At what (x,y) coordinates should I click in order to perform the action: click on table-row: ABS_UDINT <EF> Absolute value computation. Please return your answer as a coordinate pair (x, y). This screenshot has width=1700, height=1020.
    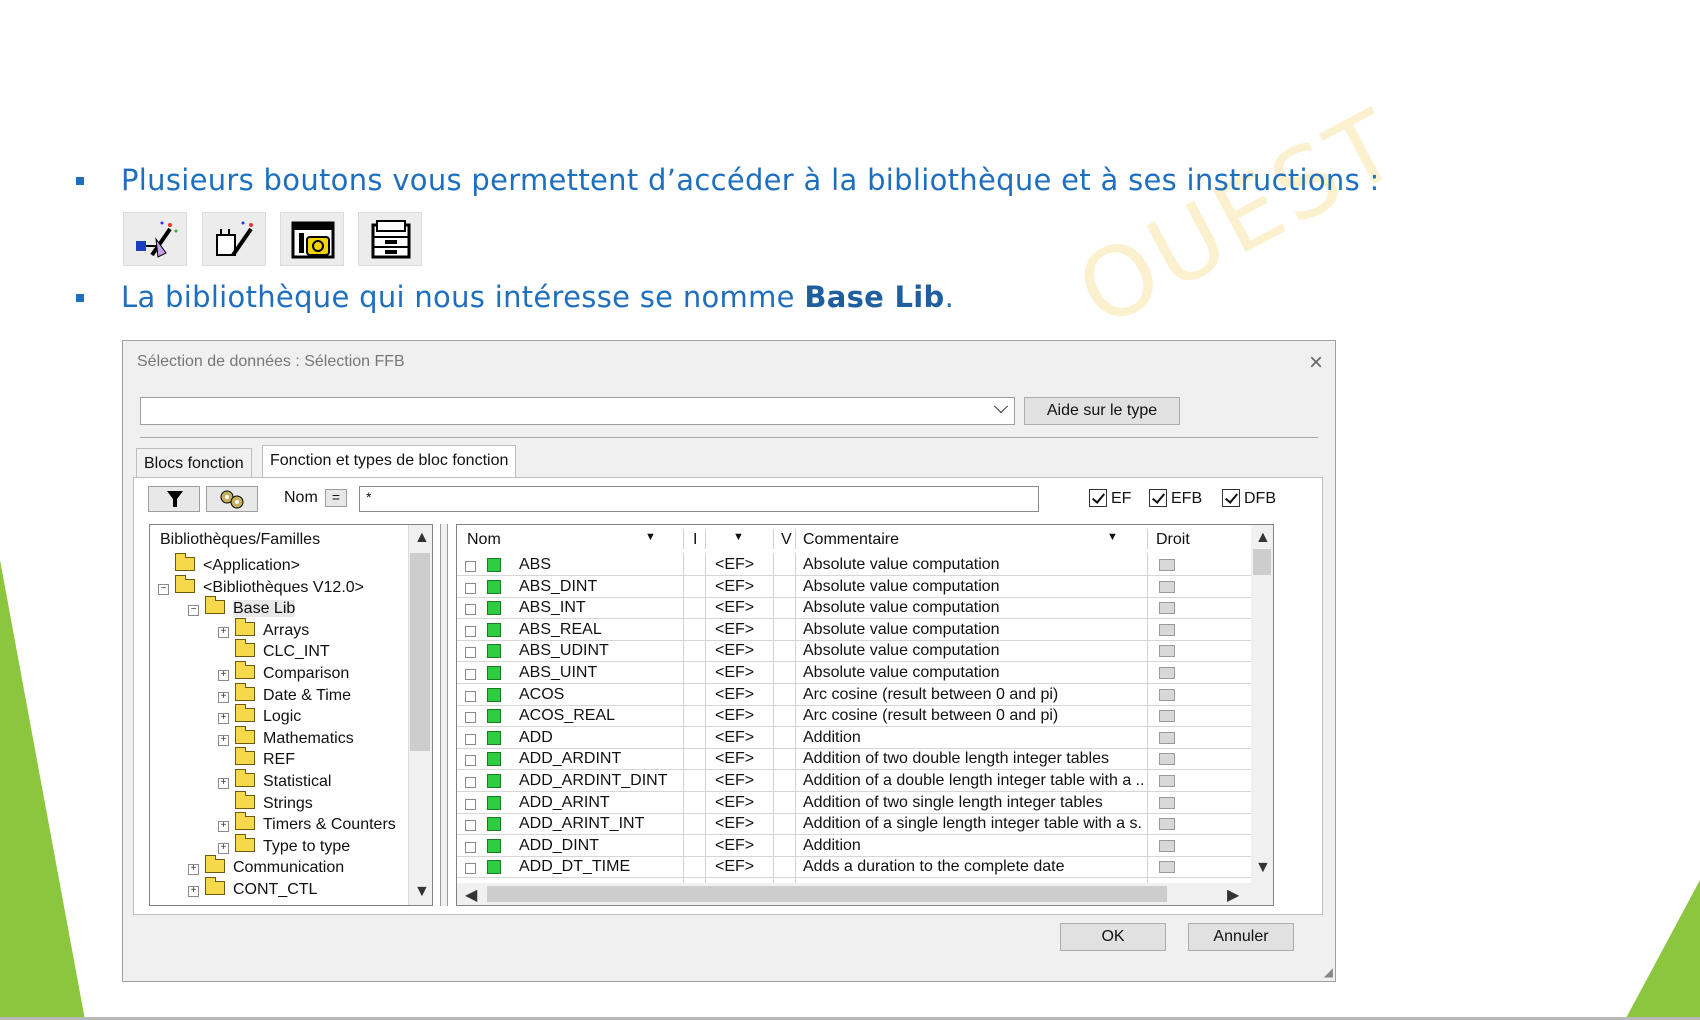
    Looking at the image, I should click on (865, 652).